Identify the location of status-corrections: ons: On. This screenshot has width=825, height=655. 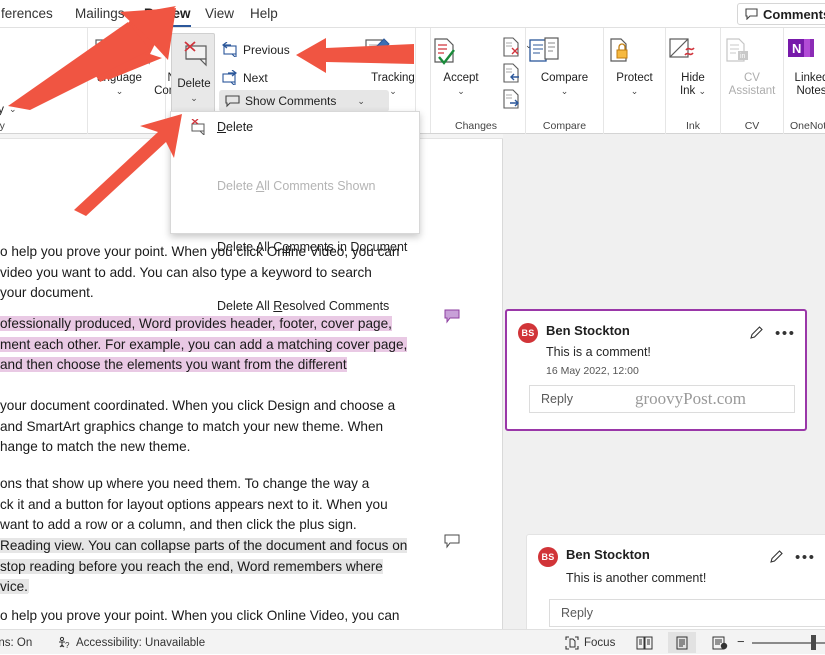
(16, 642).